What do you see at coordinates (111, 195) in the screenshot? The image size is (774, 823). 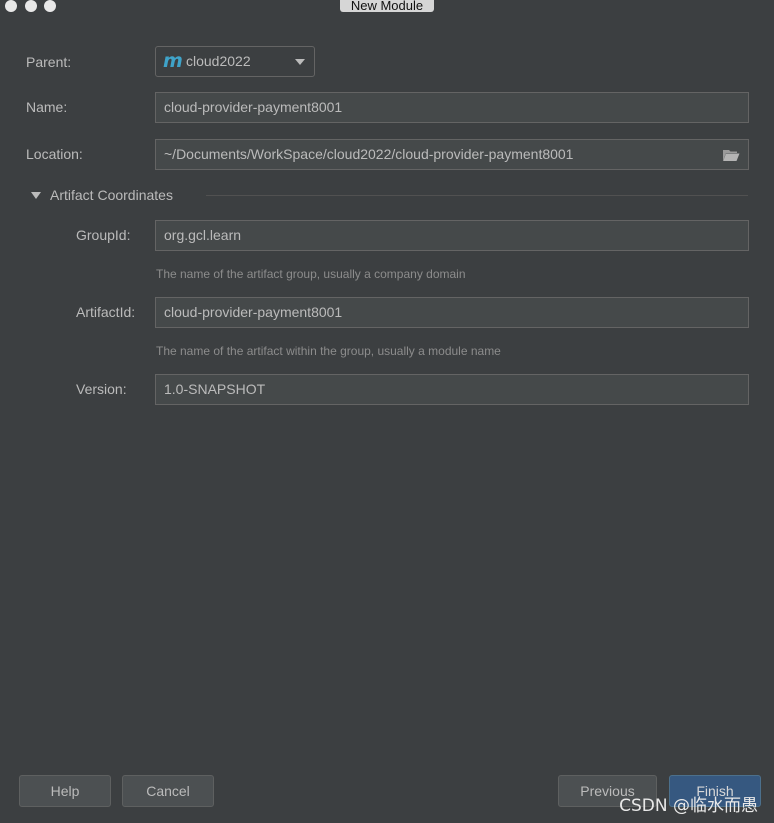 I see `section-title: Artifact Coordinates` at bounding box center [111, 195].